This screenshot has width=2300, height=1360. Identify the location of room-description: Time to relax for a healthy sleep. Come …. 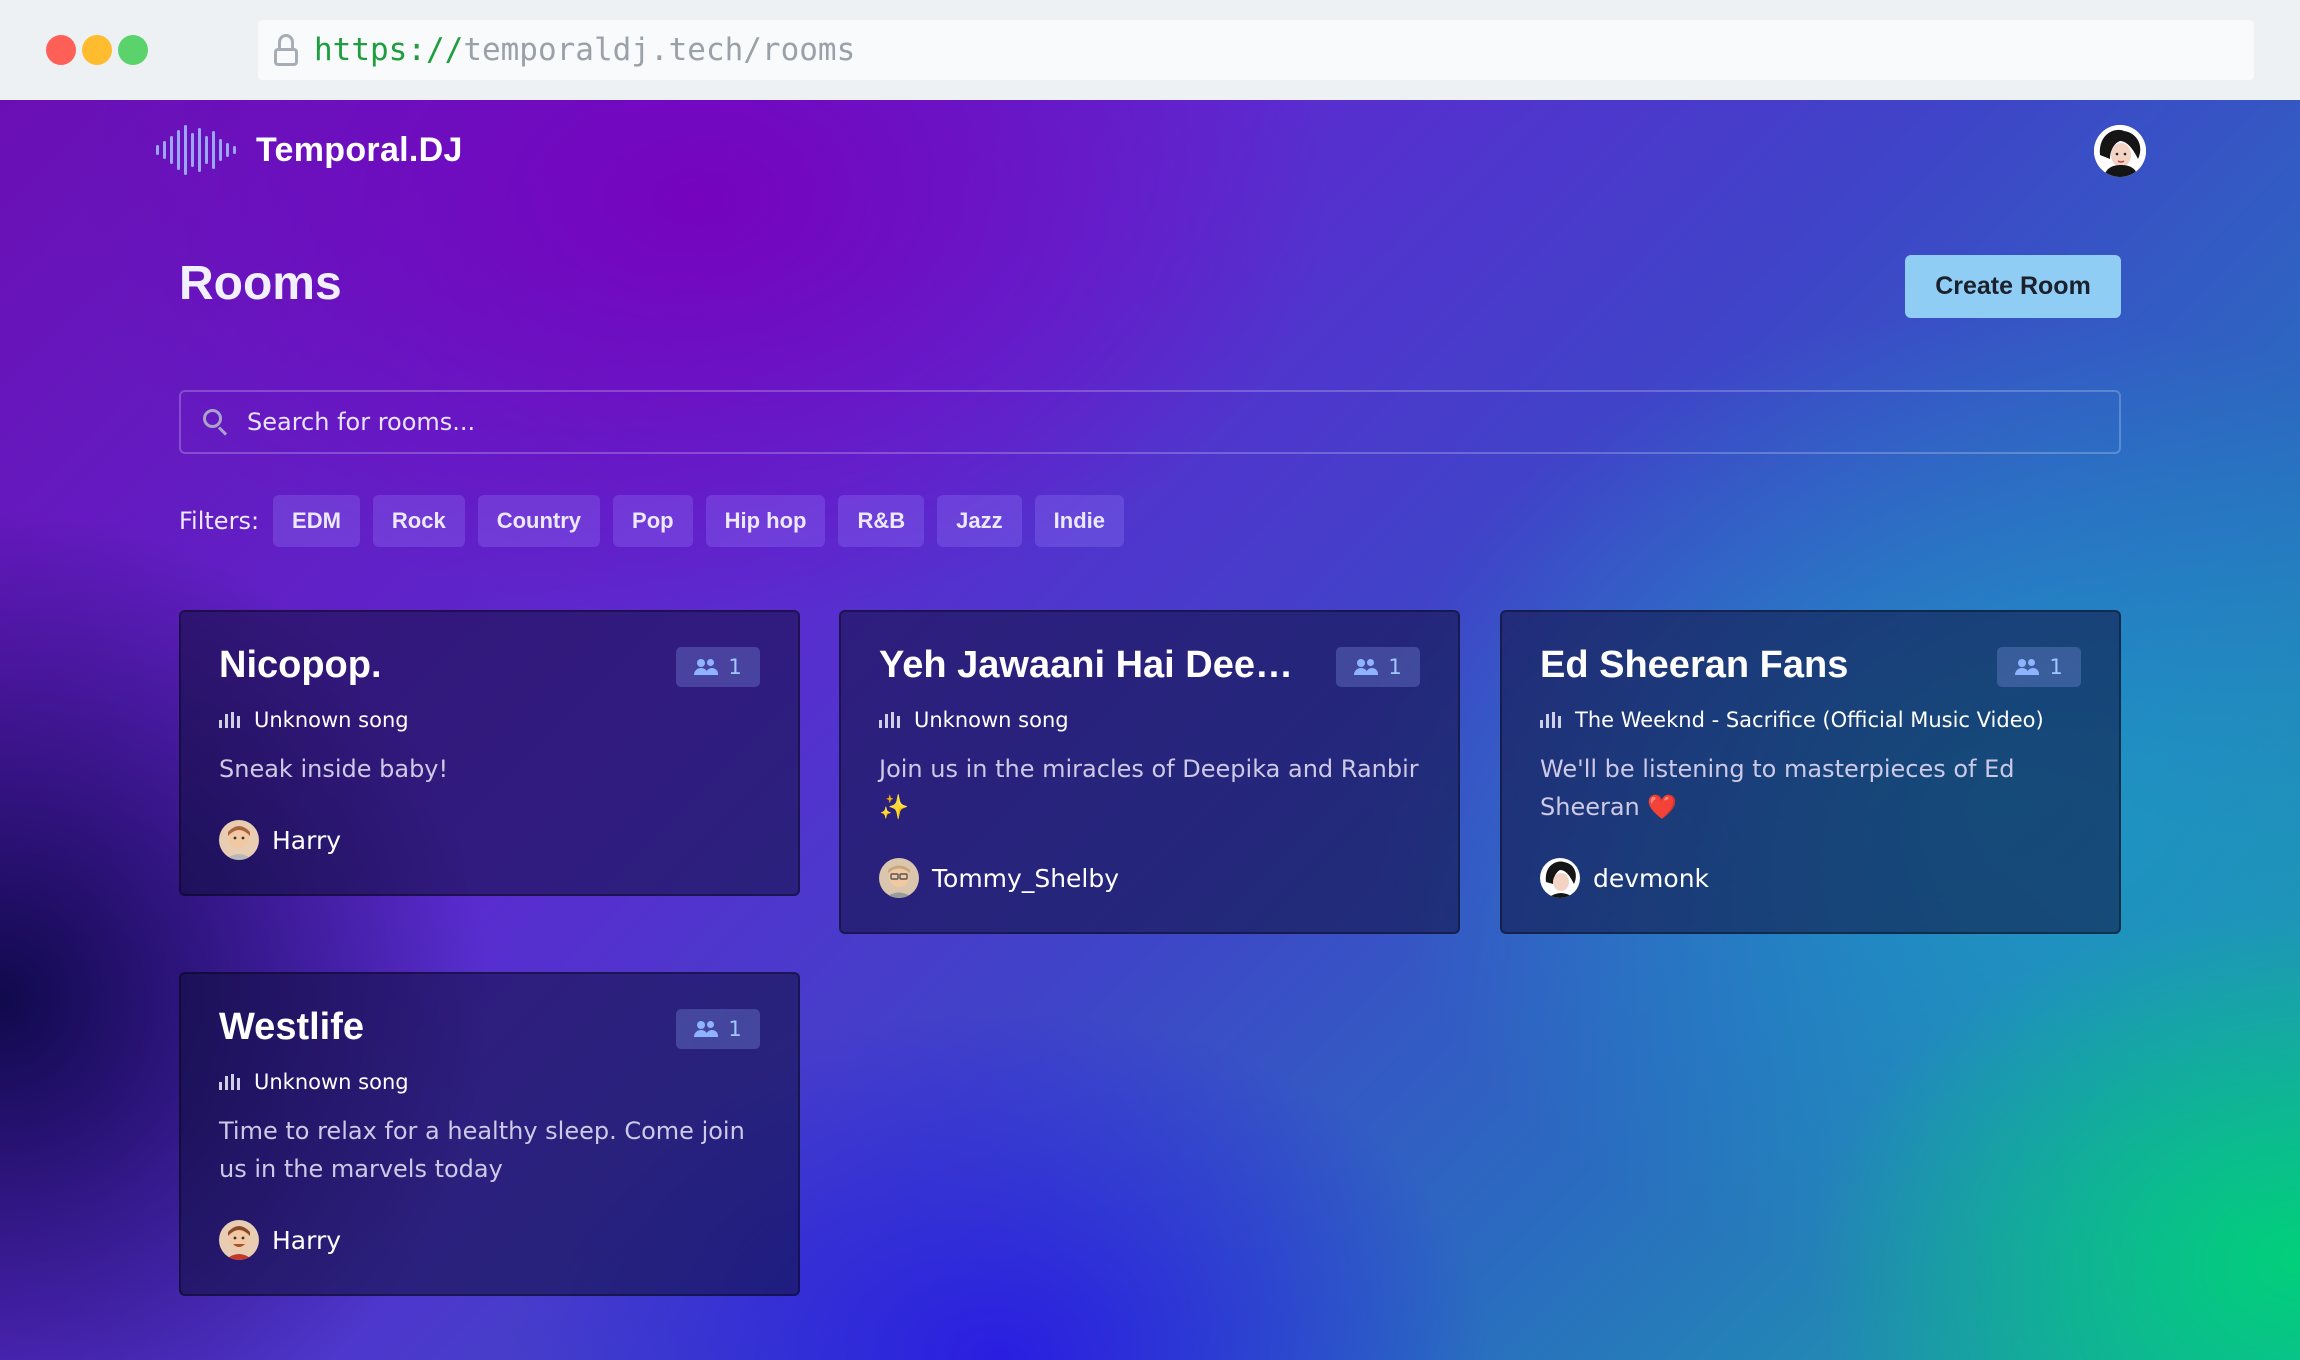
(482, 1150).